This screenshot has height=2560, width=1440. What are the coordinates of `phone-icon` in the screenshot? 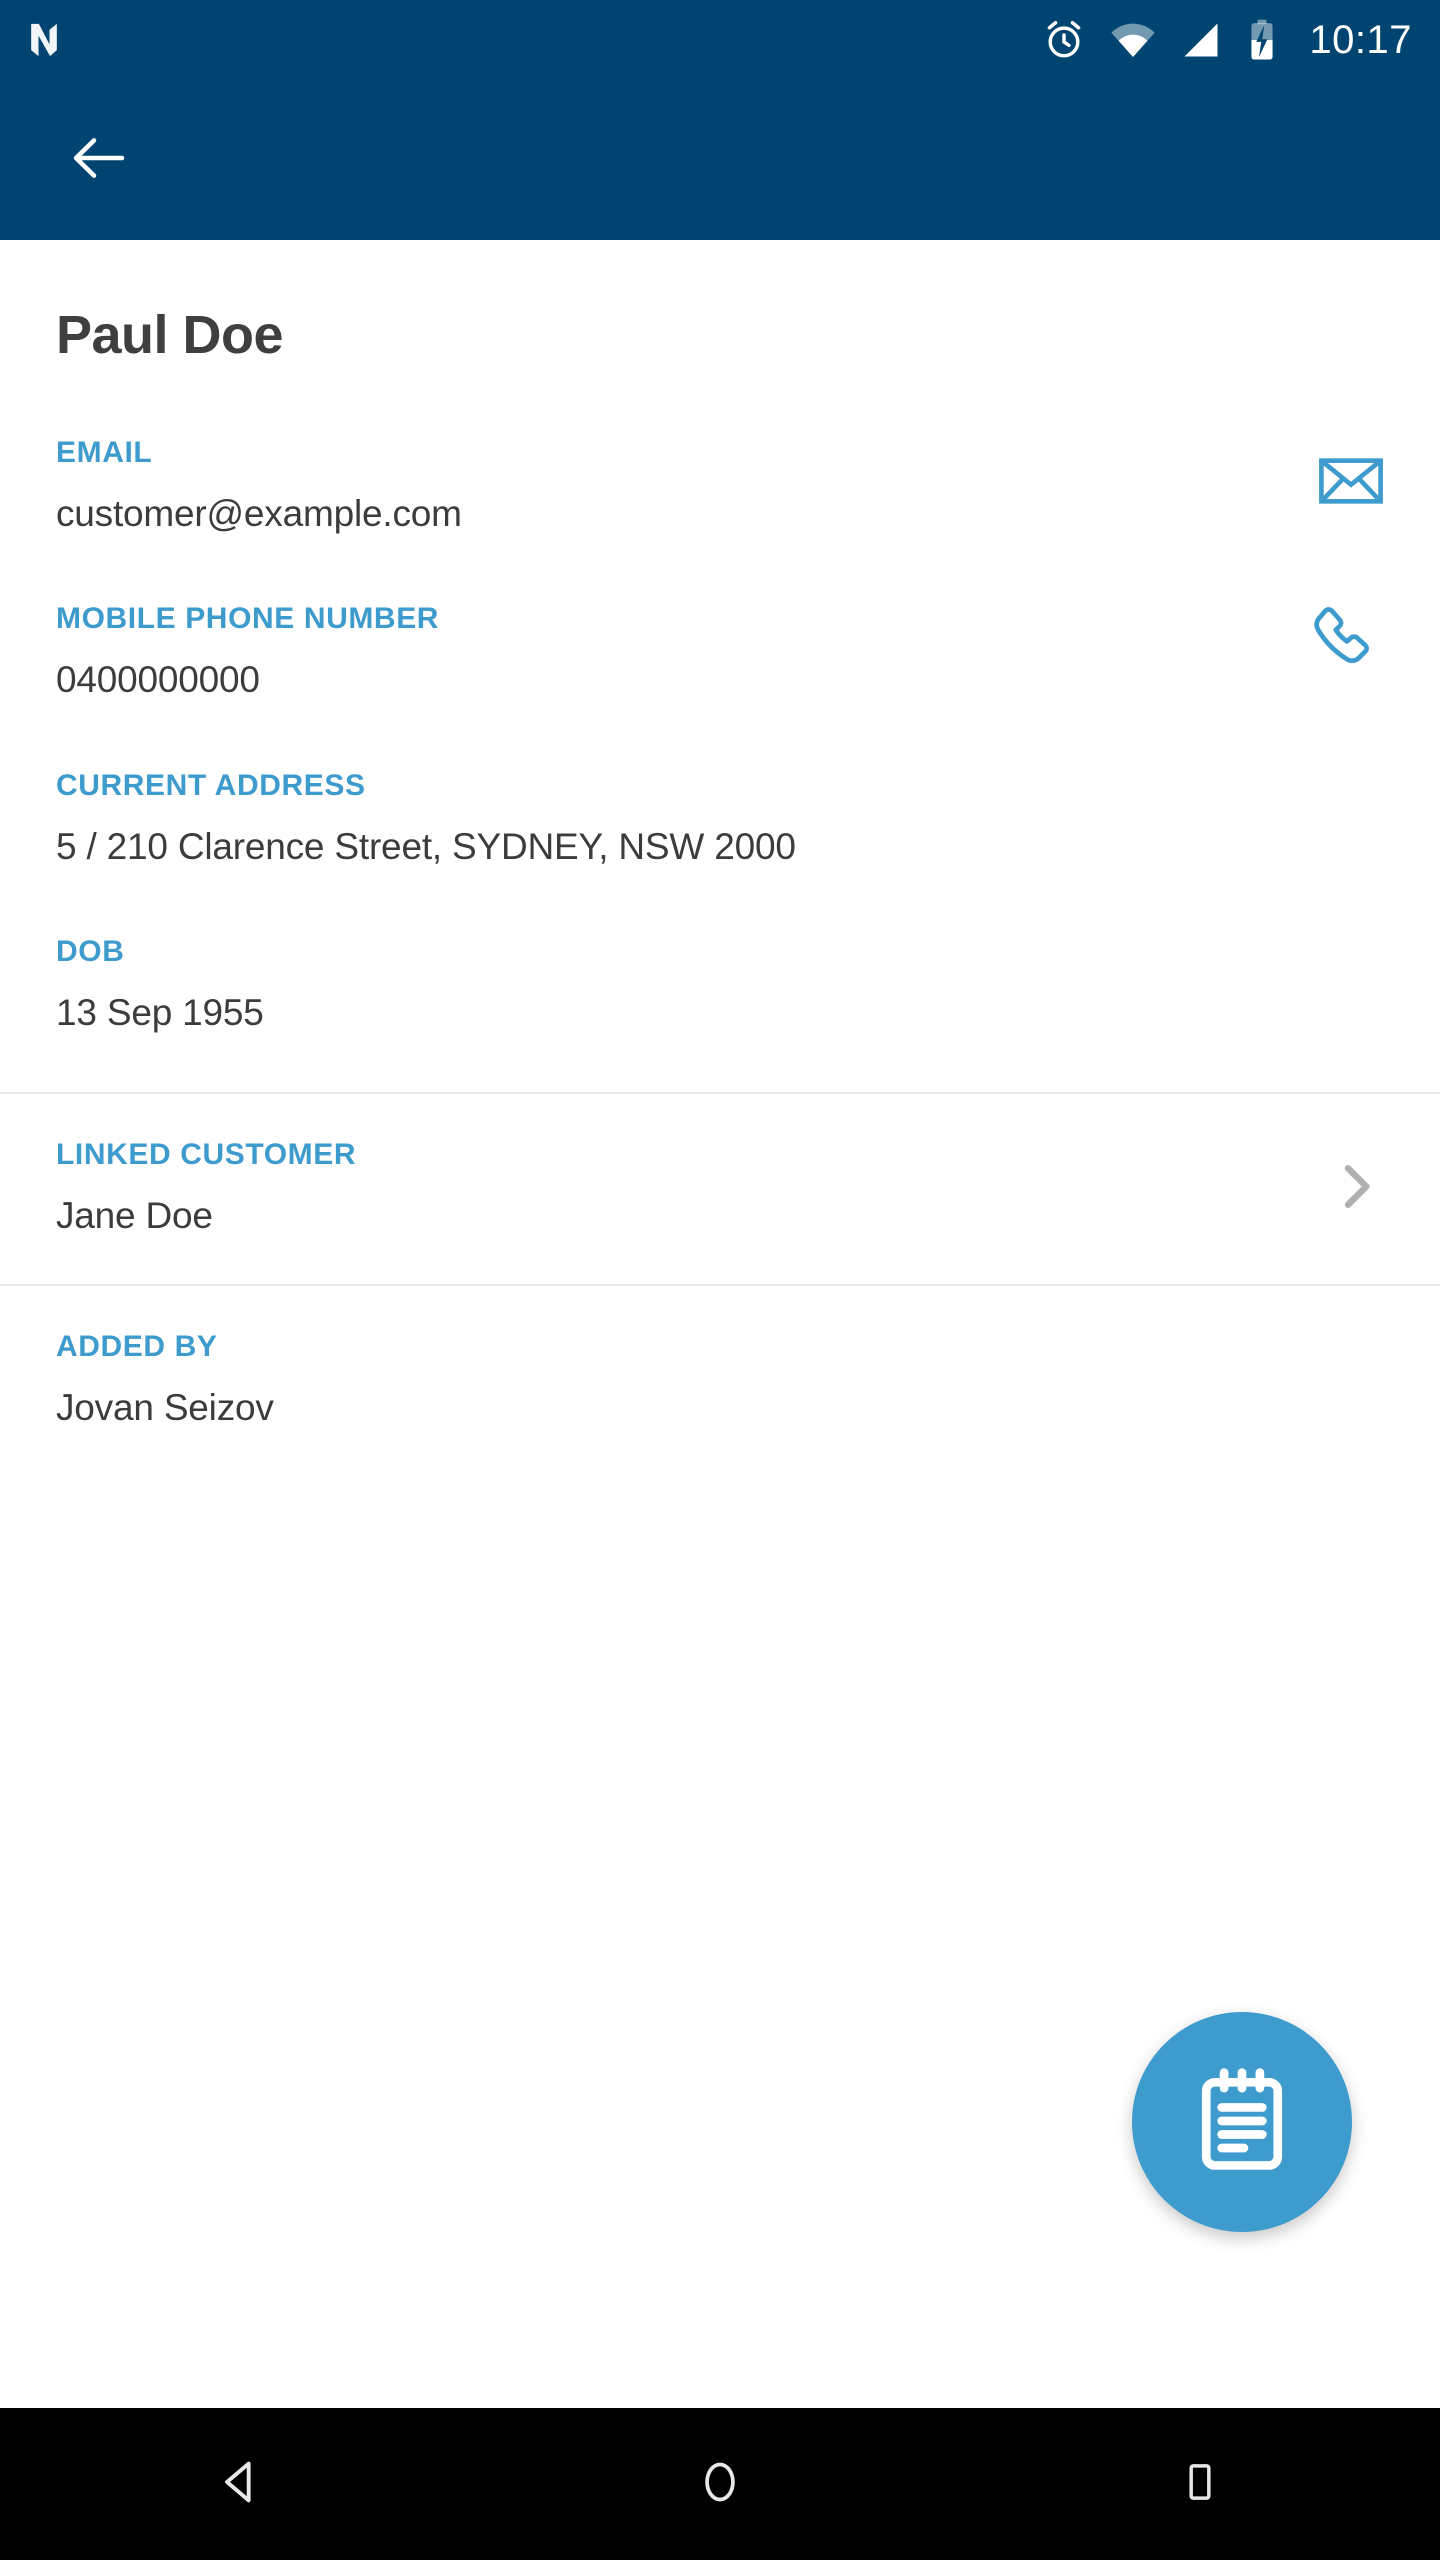 It's located at (1346, 642).